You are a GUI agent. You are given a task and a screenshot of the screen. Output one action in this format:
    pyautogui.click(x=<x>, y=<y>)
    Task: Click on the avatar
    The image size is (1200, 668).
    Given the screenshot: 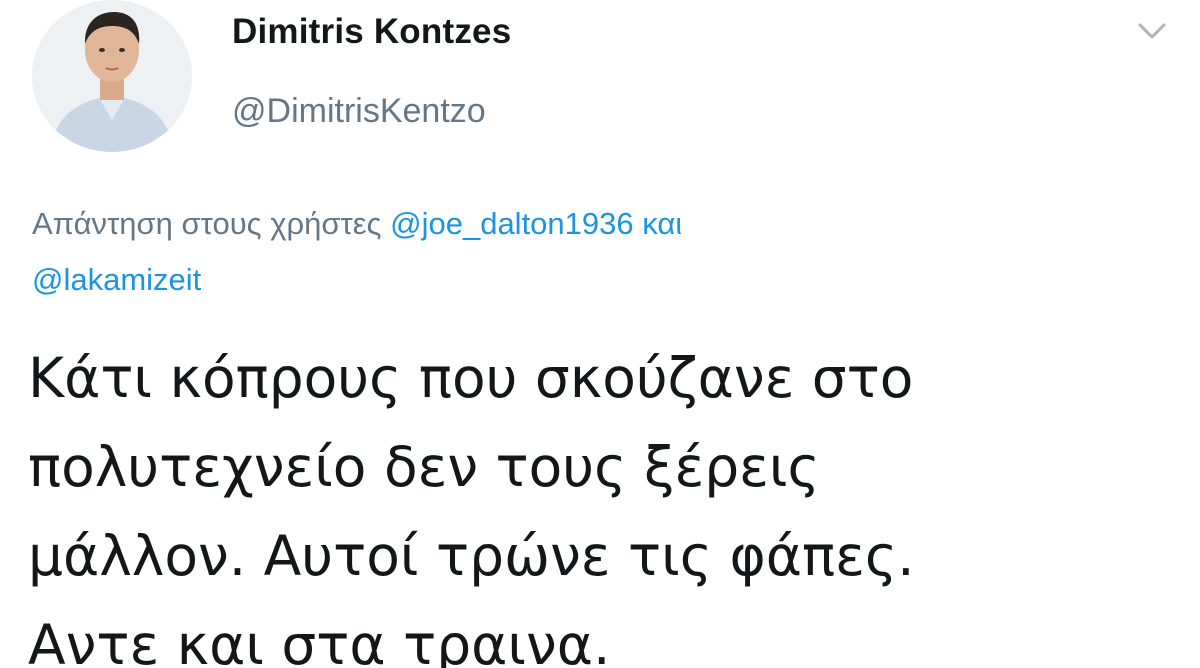 What is the action you would take?
    pyautogui.click(x=112, y=76)
    